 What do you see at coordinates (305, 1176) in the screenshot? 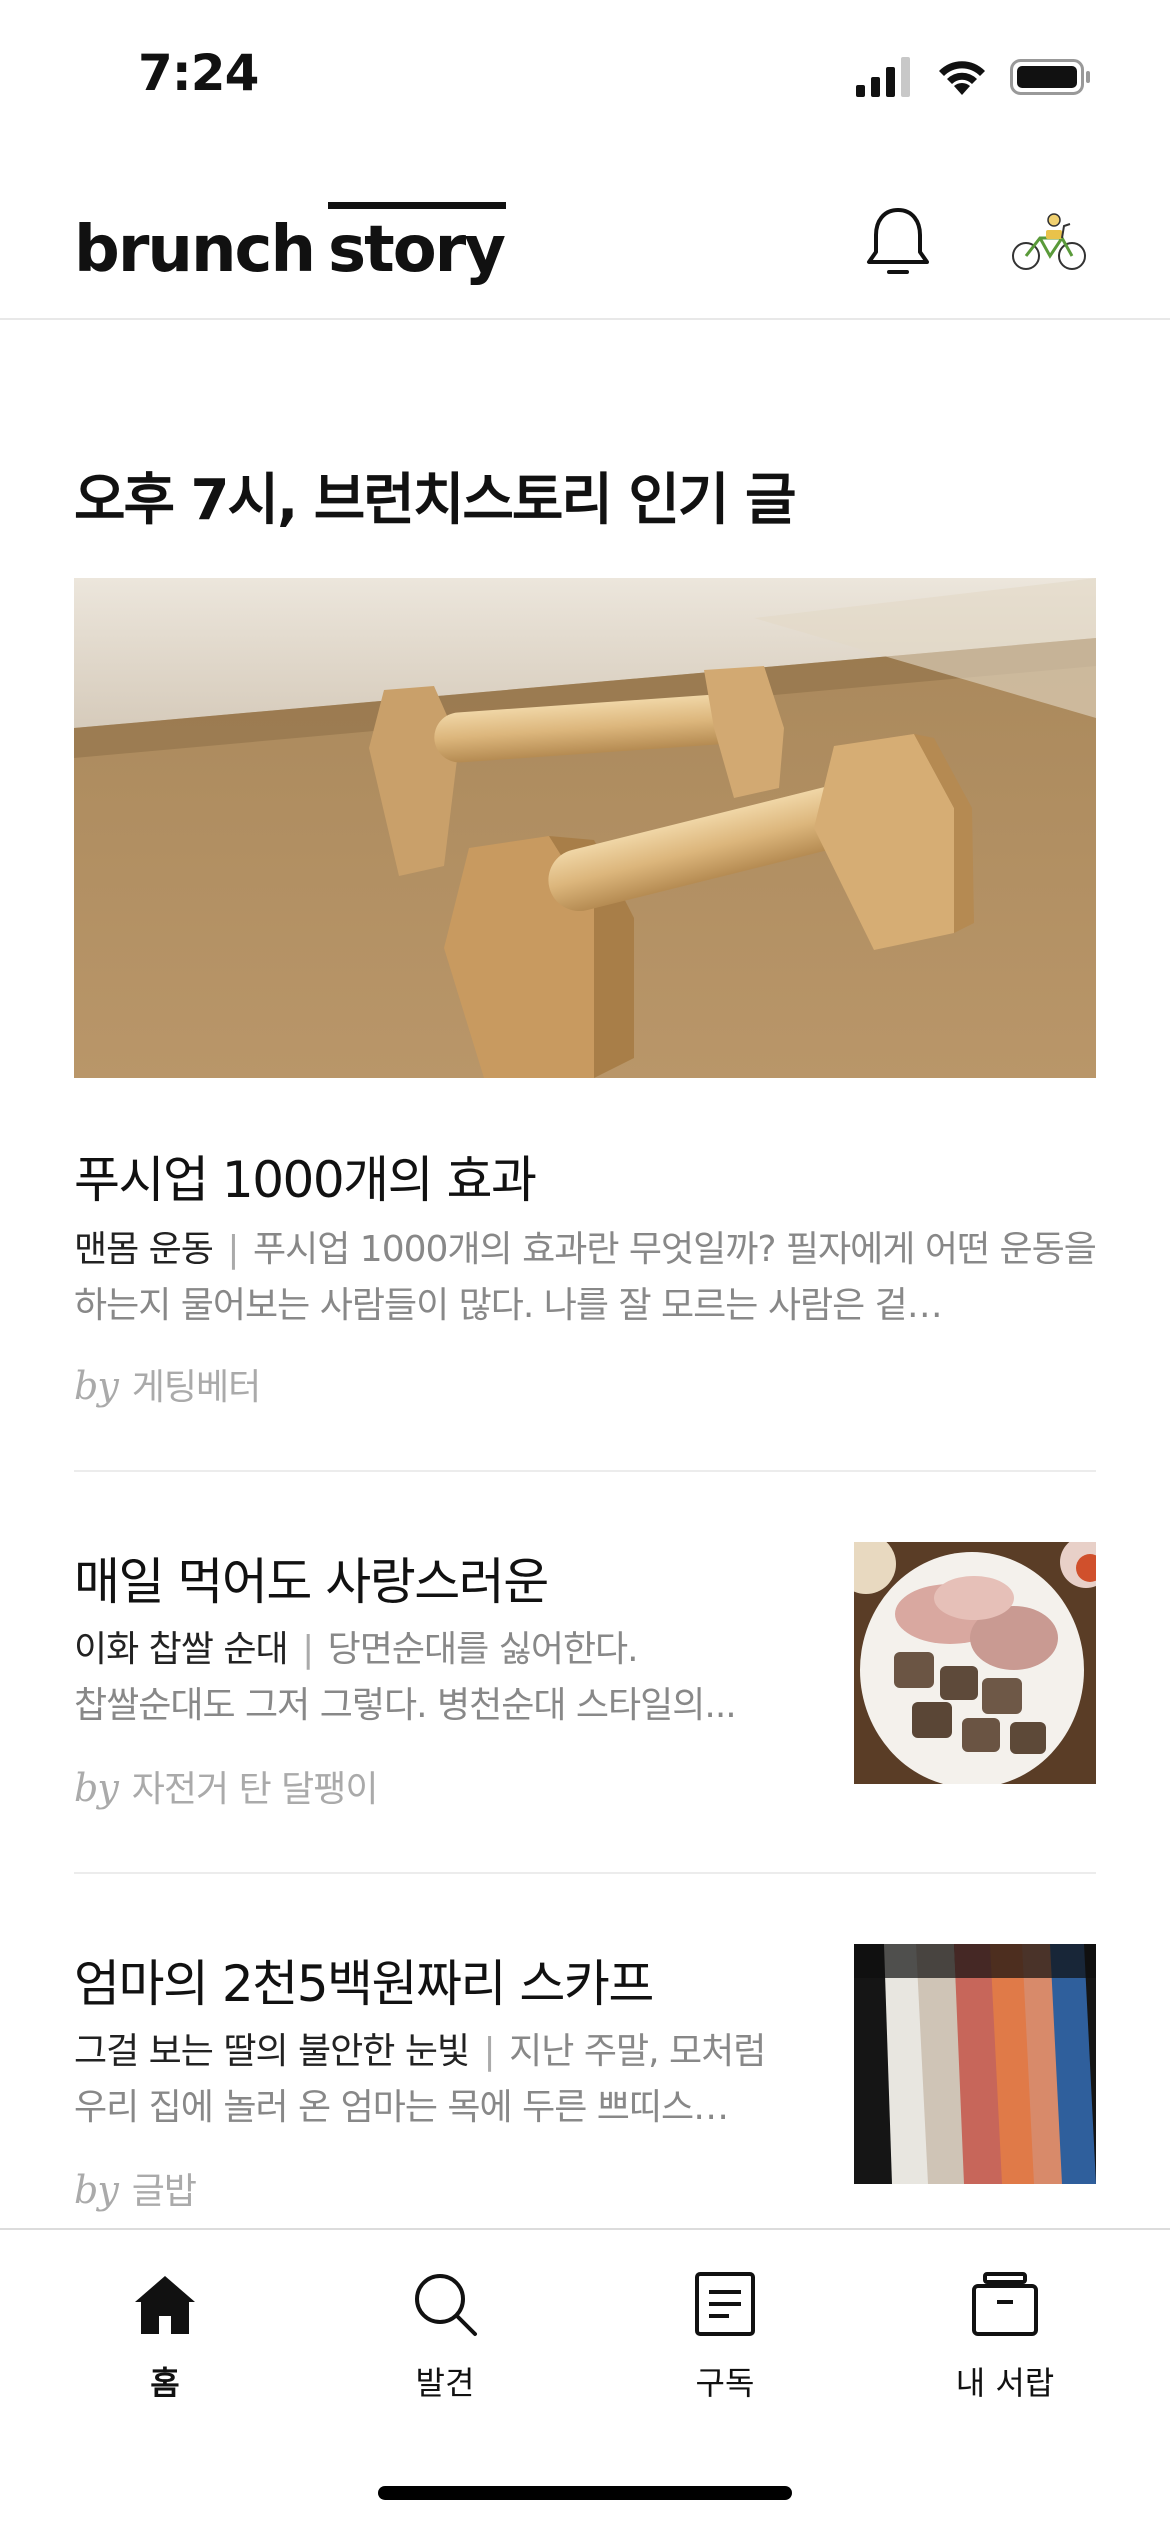
I see `featured-article-title: 푸시업 1000개의 효과` at bounding box center [305, 1176].